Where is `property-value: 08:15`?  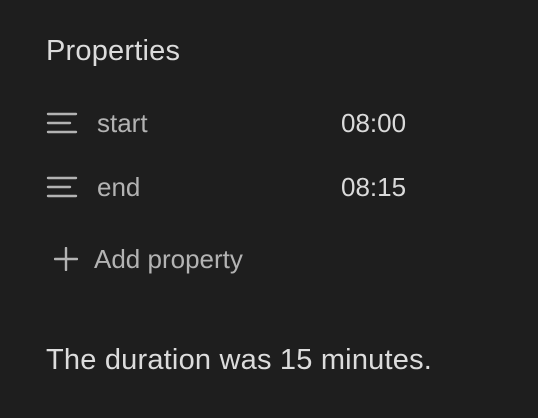
property-value: 08:15 is located at coordinates (373, 187).